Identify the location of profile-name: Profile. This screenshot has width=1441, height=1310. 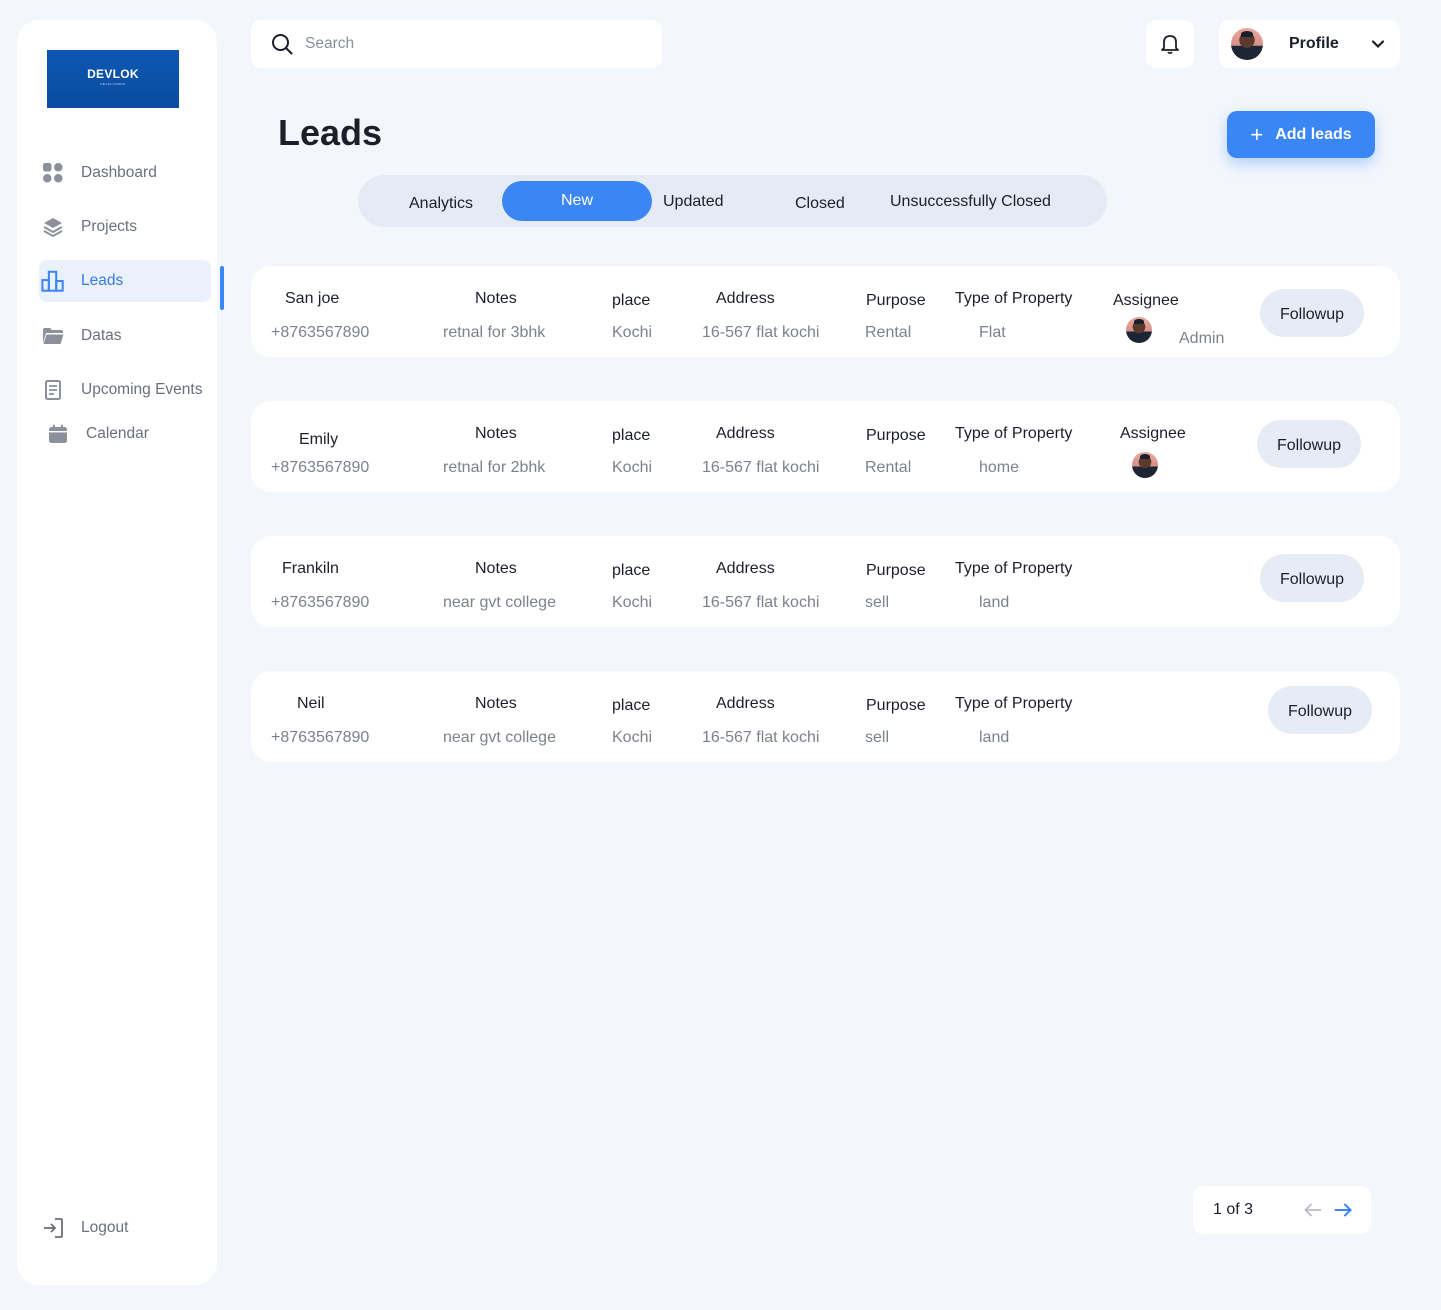
(1314, 43).